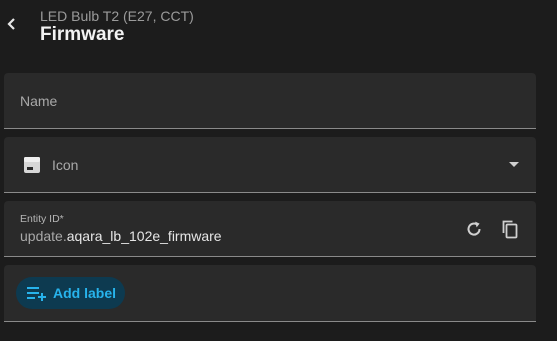  What do you see at coordinates (514, 165) in the screenshot?
I see `arrow-drop-down-icon` at bounding box center [514, 165].